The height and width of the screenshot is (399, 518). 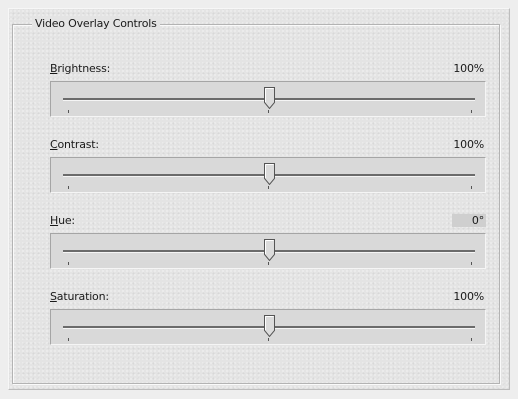 I want to click on contrast-slider-thumb, so click(x=269, y=174).